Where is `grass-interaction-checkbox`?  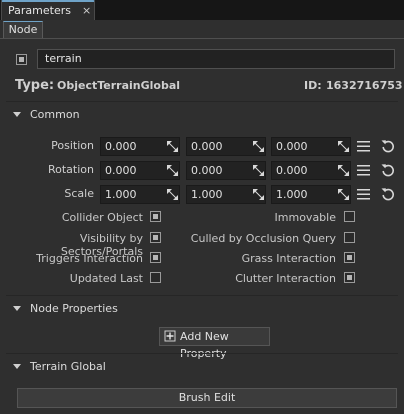
grass-interaction-checkbox is located at coordinates (349, 257).